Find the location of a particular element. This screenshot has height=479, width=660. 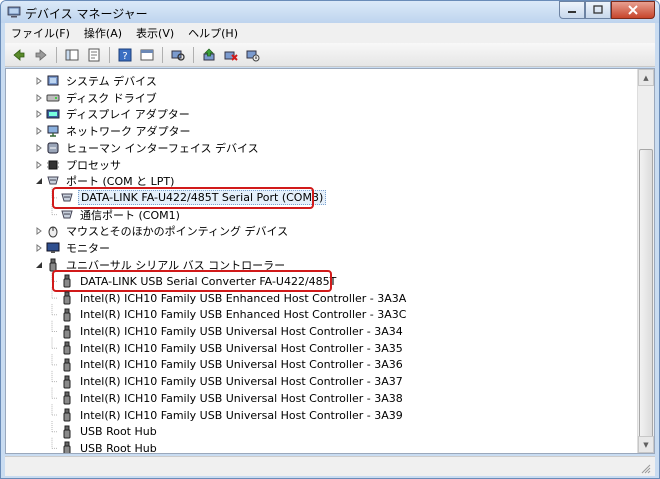

scan-hardware-button is located at coordinates (178, 55).